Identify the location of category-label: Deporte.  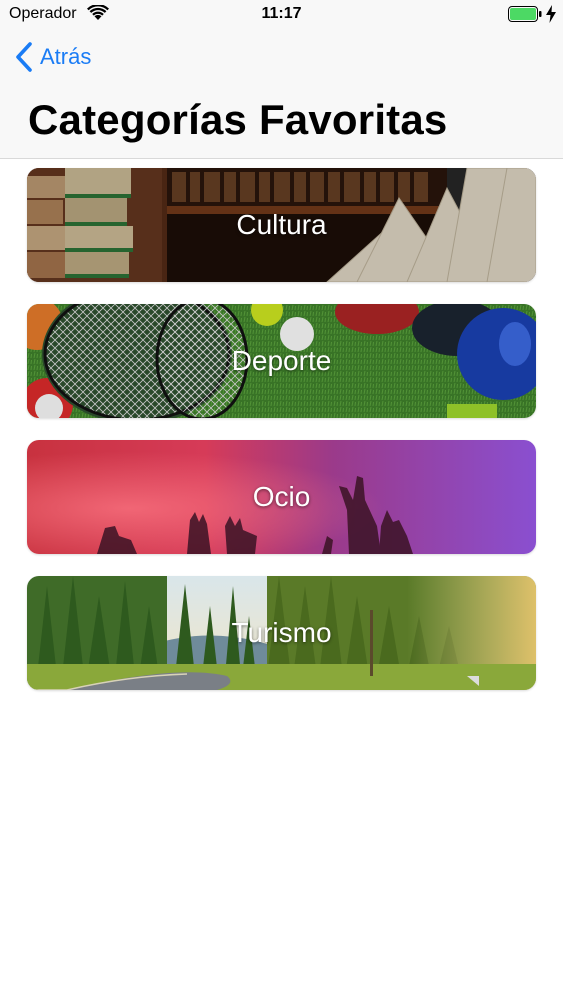
(281, 360).